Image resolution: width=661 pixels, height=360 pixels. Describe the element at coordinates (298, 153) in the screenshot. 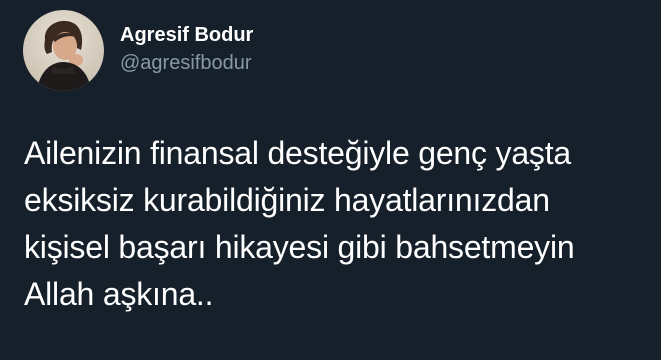

I see `tweet-text-line: Ailenizin finansal desteğiyle genç yaşta` at that location.